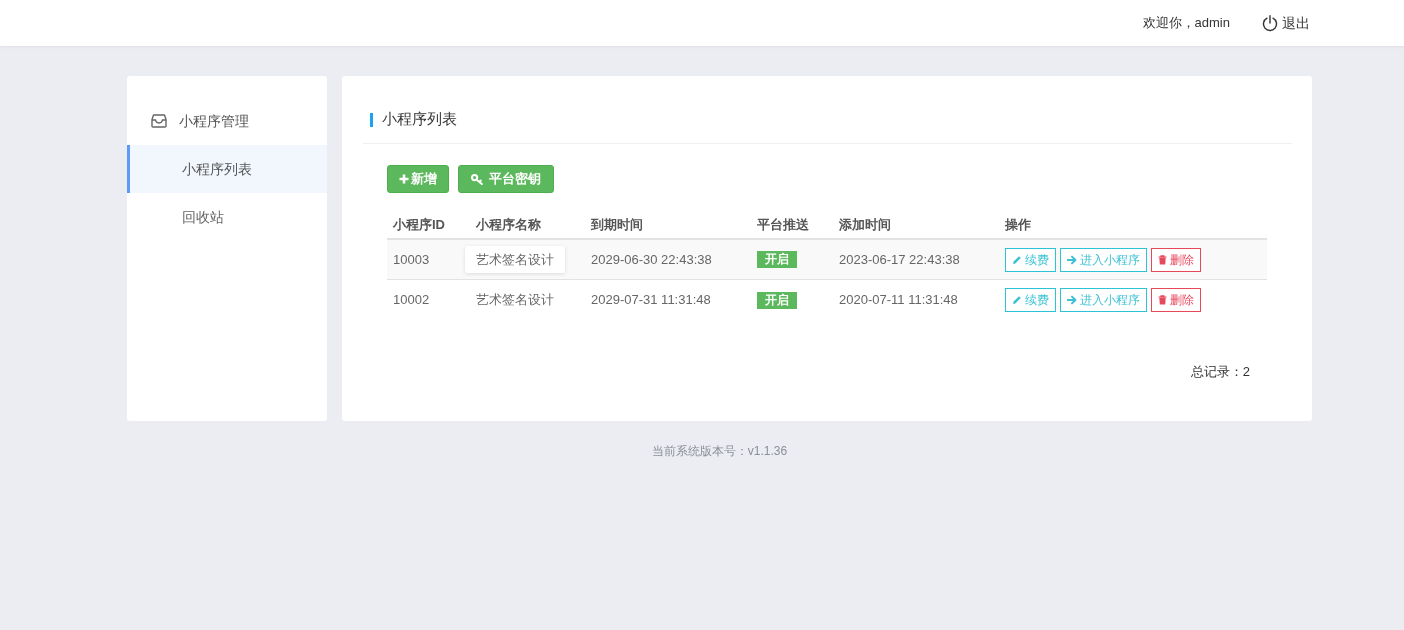 The image size is (1404, 630). I want to click on title-accent-bar, so click(371, 119).